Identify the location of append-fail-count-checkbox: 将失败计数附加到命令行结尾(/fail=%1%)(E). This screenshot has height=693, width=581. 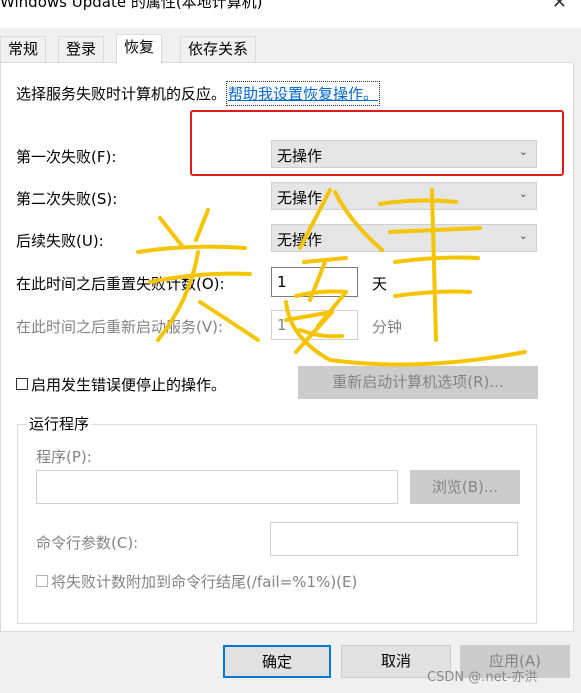
(196, 581).